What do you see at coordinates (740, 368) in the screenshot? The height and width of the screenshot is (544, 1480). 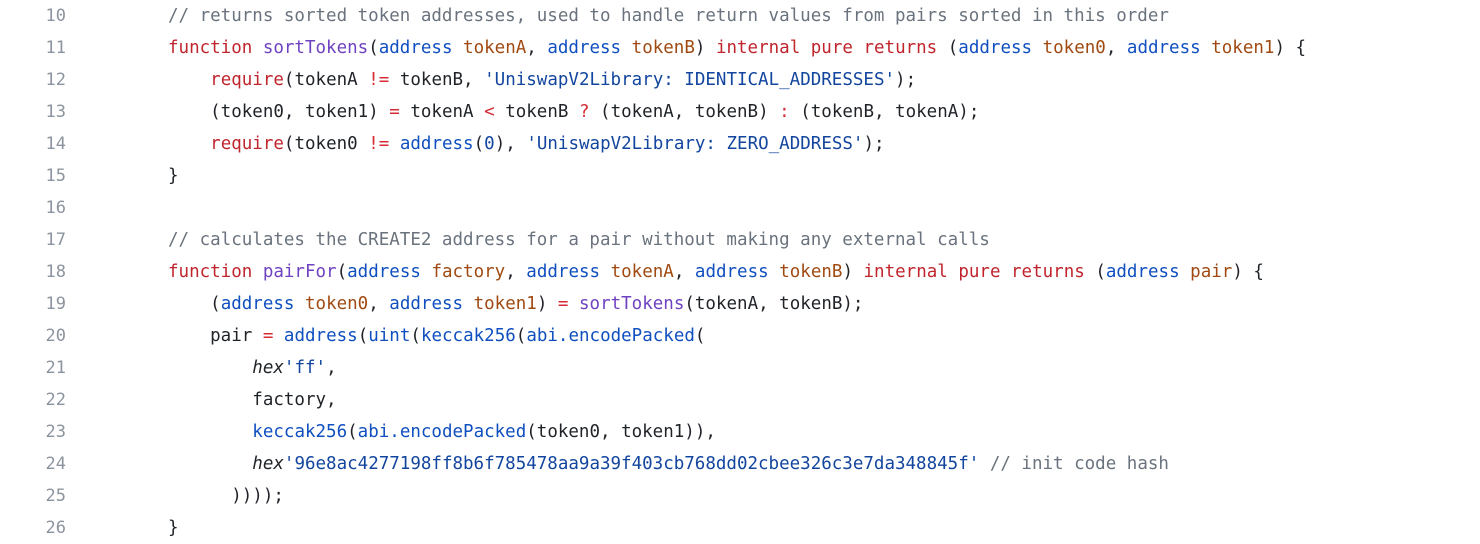 I see `code-line: 21 hex'ff',` at bounding box center [740, 368].